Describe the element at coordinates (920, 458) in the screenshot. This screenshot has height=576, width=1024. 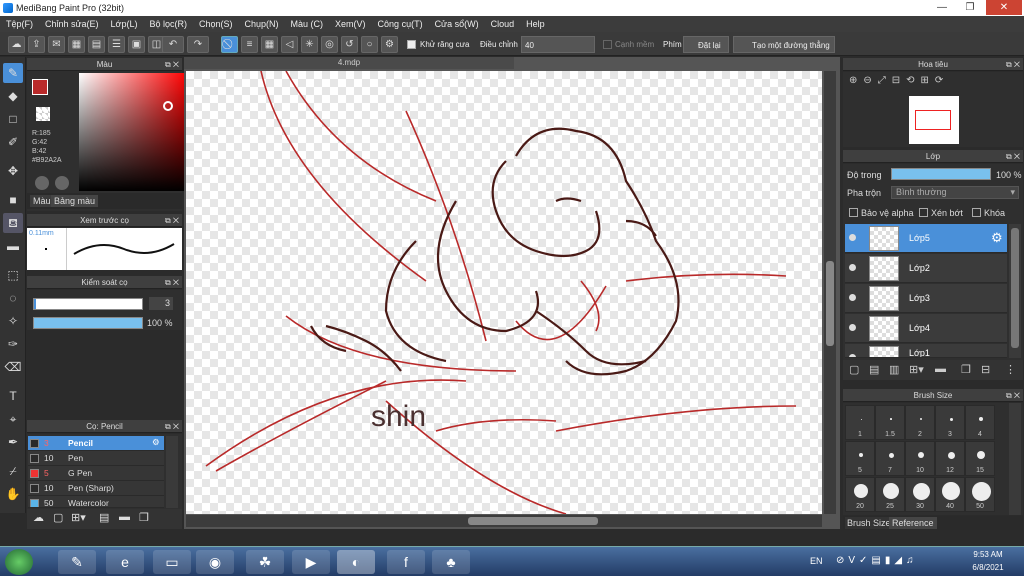
I see `brush-size-cell: 10` at that location.